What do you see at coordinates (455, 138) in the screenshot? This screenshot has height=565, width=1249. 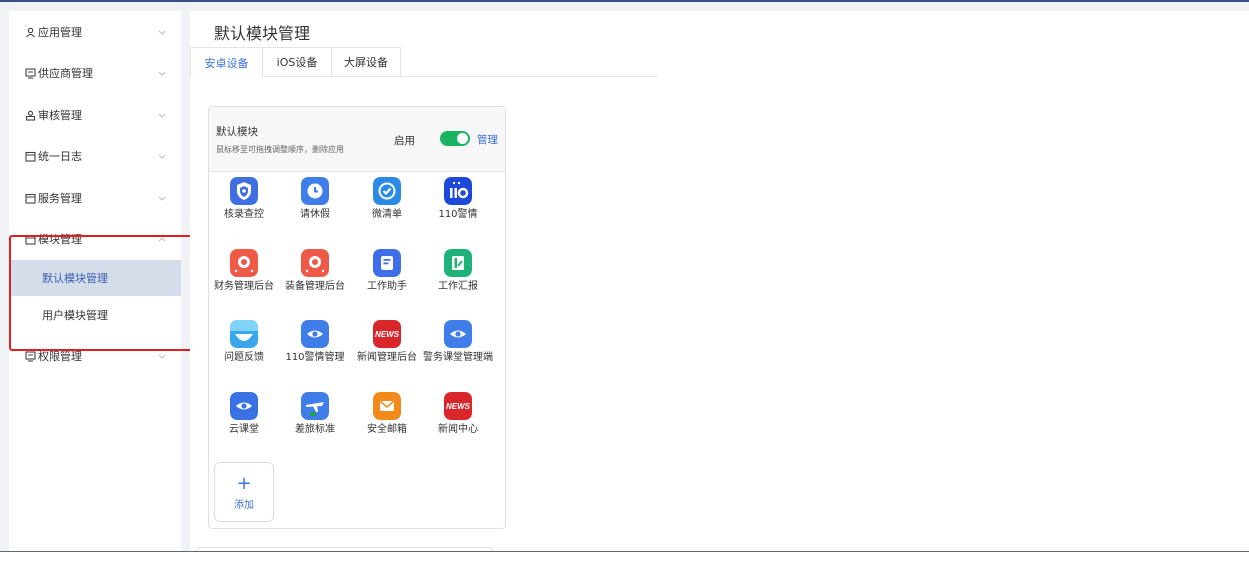 I see `enable-toggle` at bounding box center [455, 138].